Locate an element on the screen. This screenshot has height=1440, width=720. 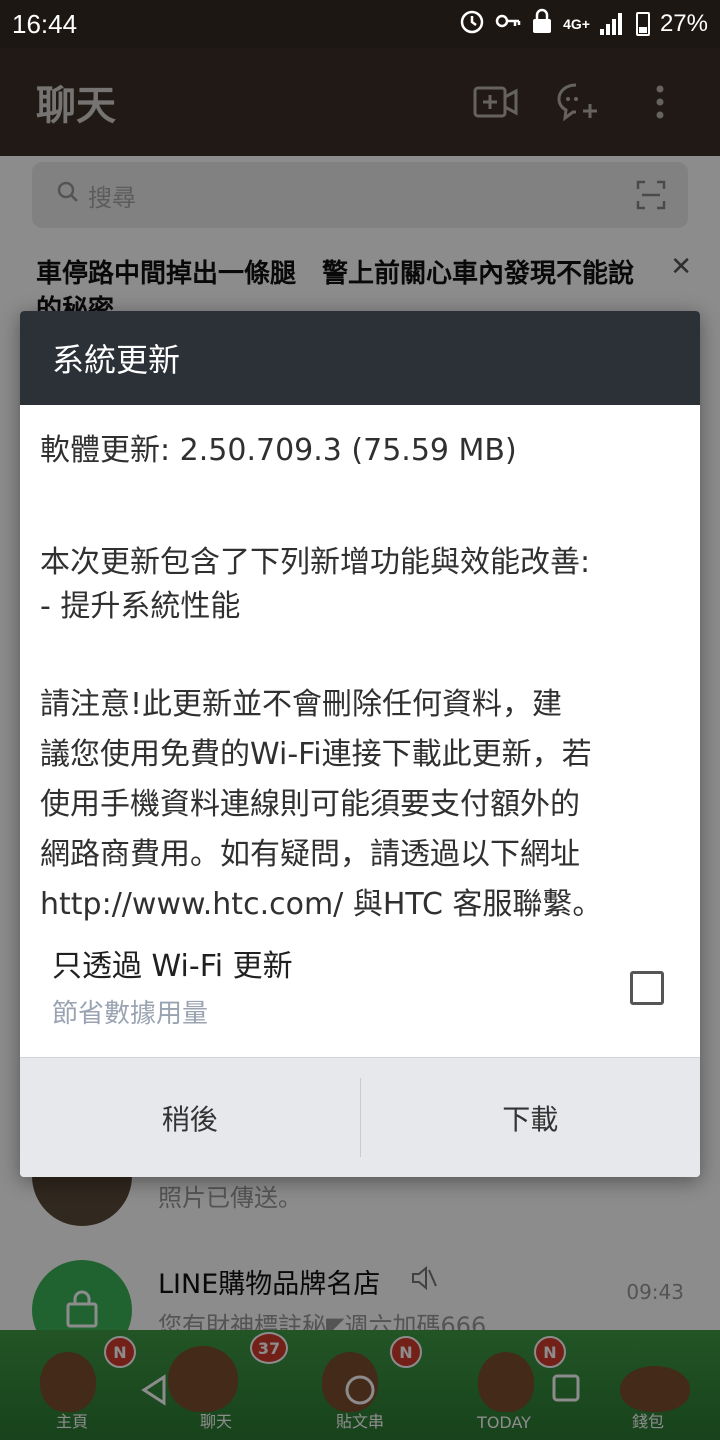
signal-icon is located at coordinates (612, 24).